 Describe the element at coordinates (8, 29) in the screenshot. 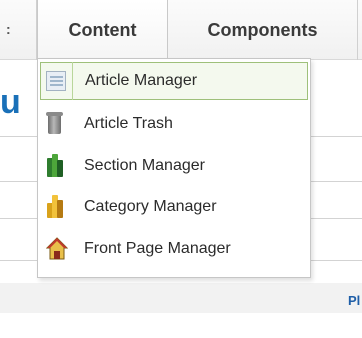

I see `menu-item-previous-fragment: :` at that location.